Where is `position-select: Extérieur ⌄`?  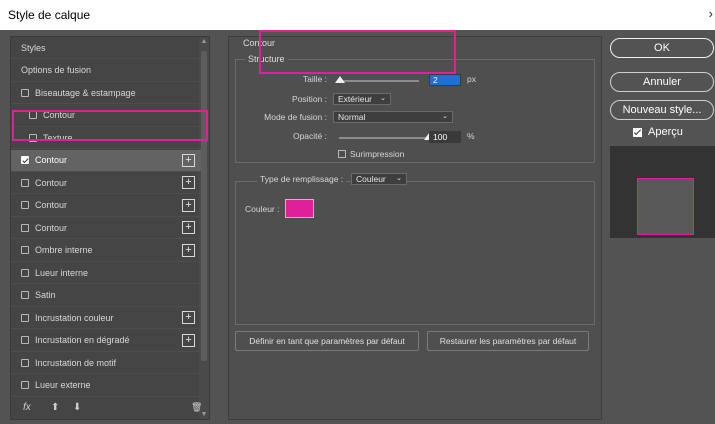 position-select: Extérieur ⌄ is located at coordinates (362, 99).